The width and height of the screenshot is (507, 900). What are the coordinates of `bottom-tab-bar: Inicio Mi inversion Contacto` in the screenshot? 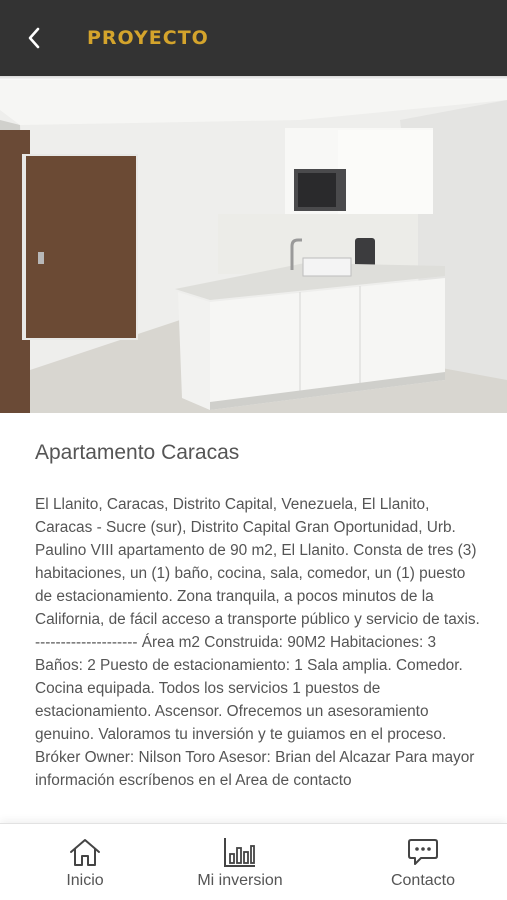 It's located at (253, 861).